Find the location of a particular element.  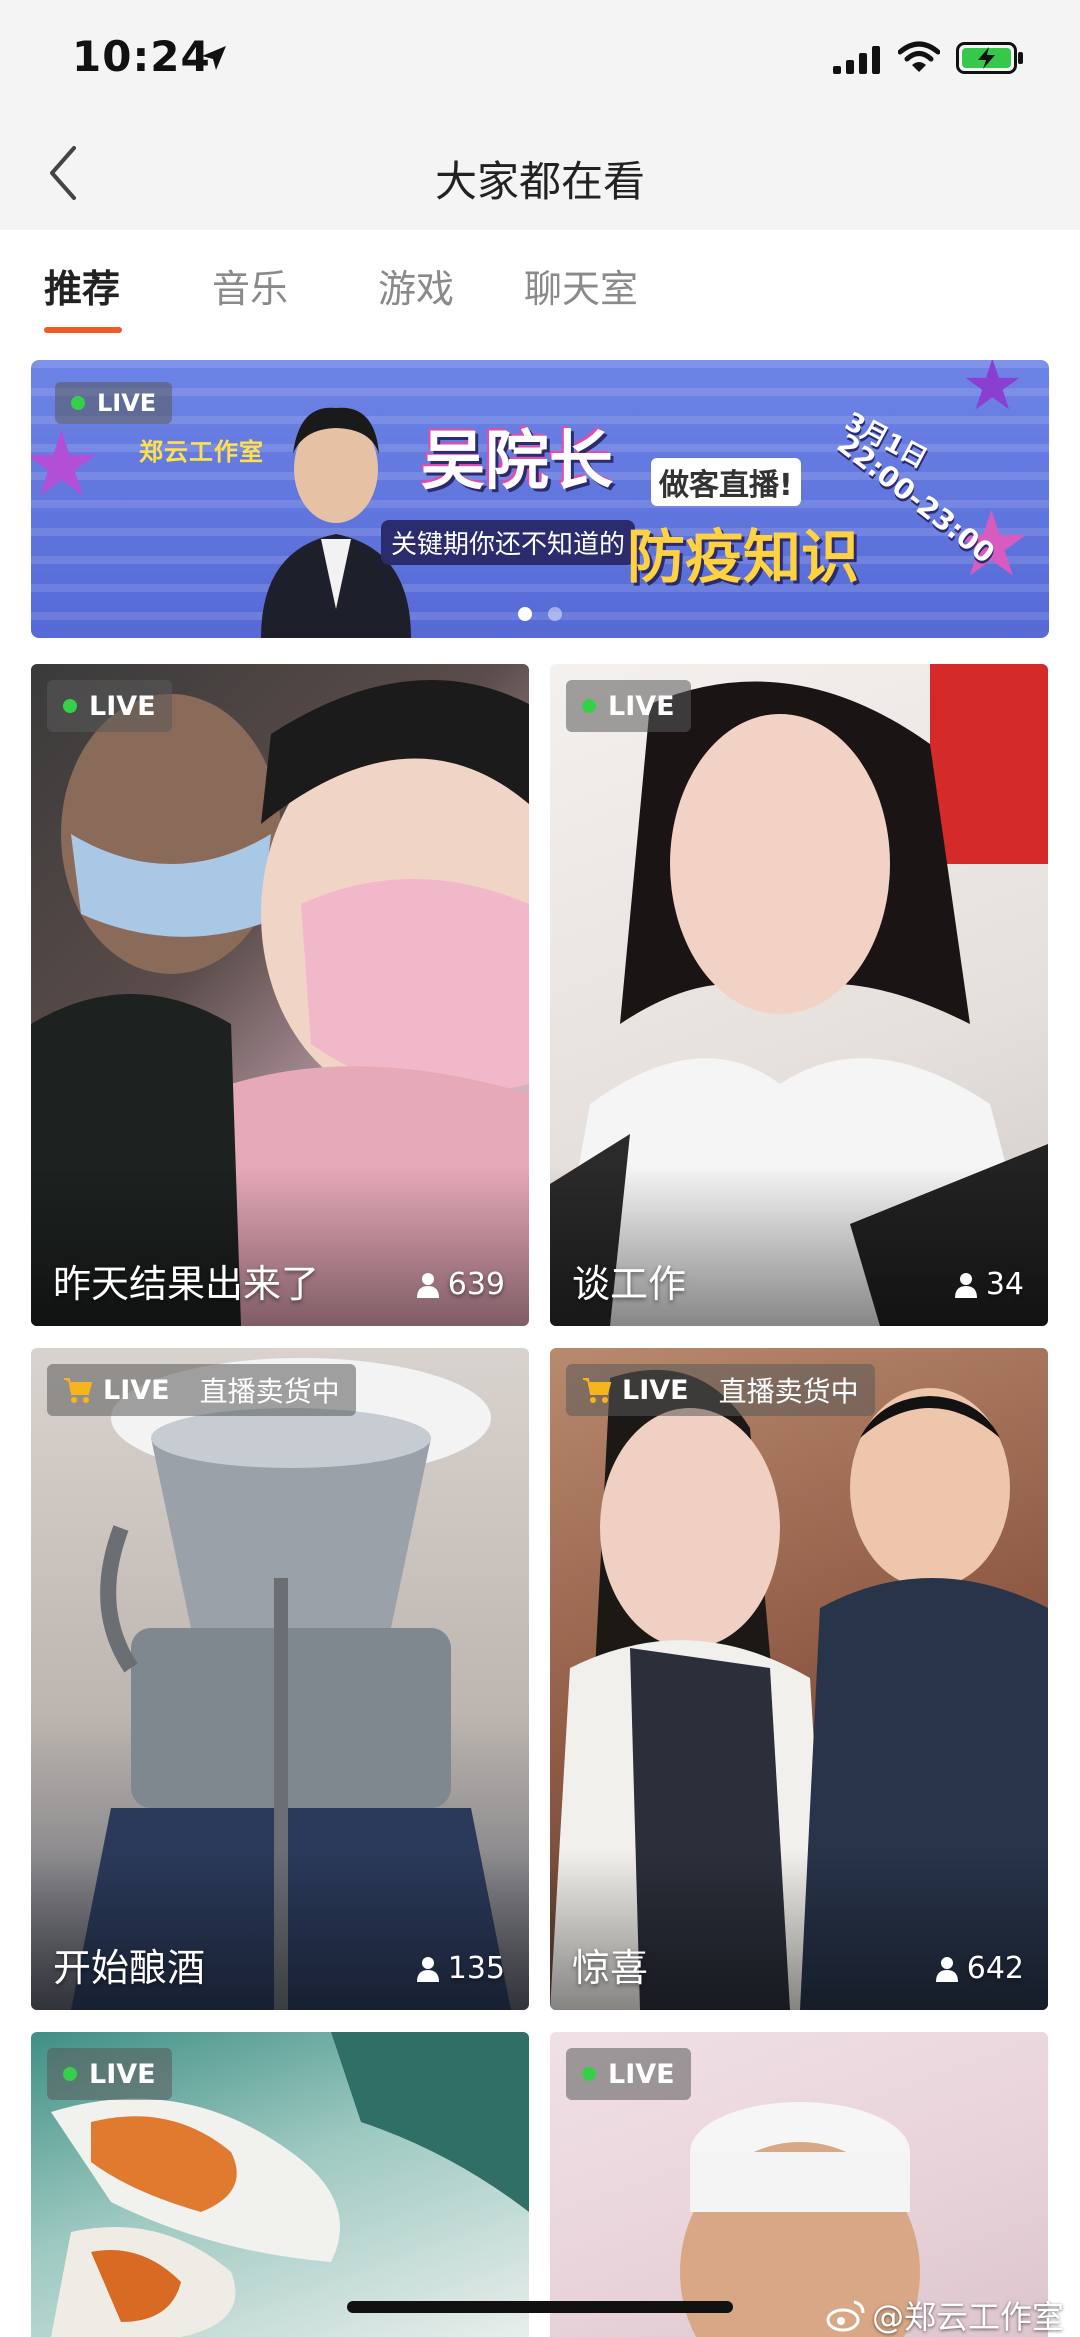

viewer-count-value: 639 is located at coordinates (476, 1284).